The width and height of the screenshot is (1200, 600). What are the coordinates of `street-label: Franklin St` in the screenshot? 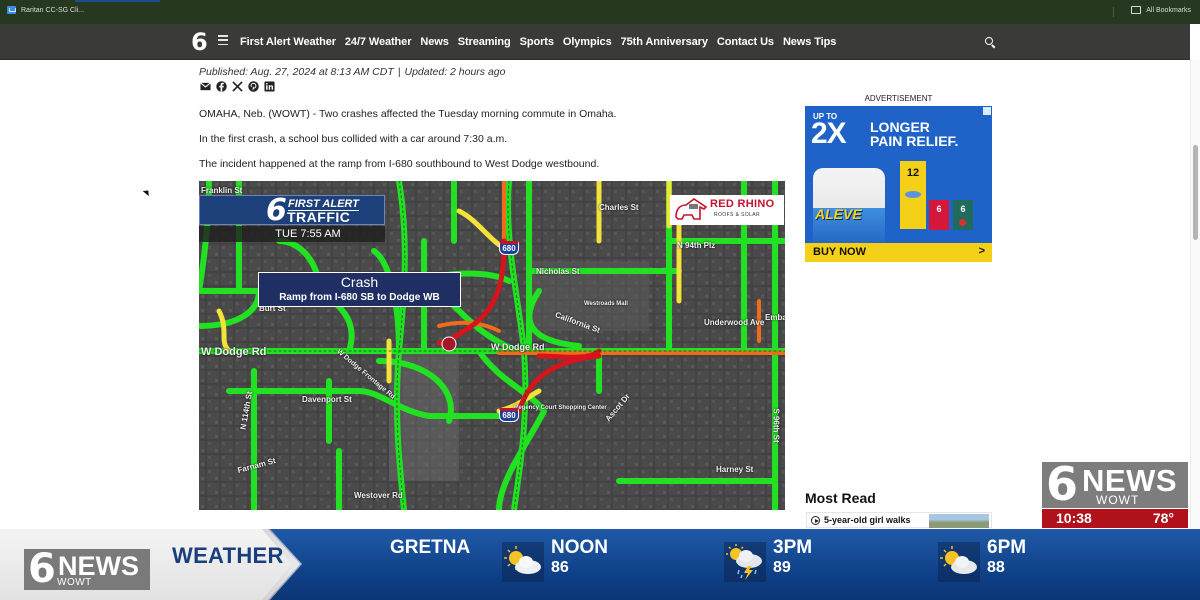 It's located at (222, 190).